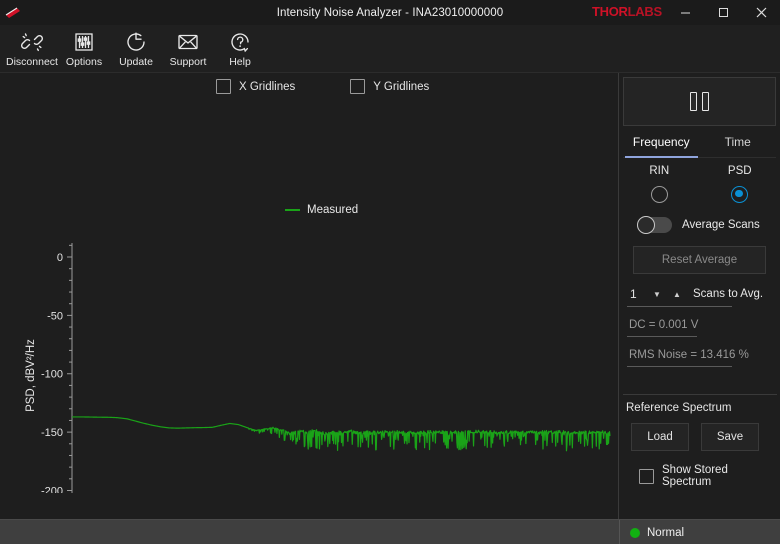 The height and width of the screenshot is (544, 780). I want to click on radio-label-rin: RIN, so click(659, 171).